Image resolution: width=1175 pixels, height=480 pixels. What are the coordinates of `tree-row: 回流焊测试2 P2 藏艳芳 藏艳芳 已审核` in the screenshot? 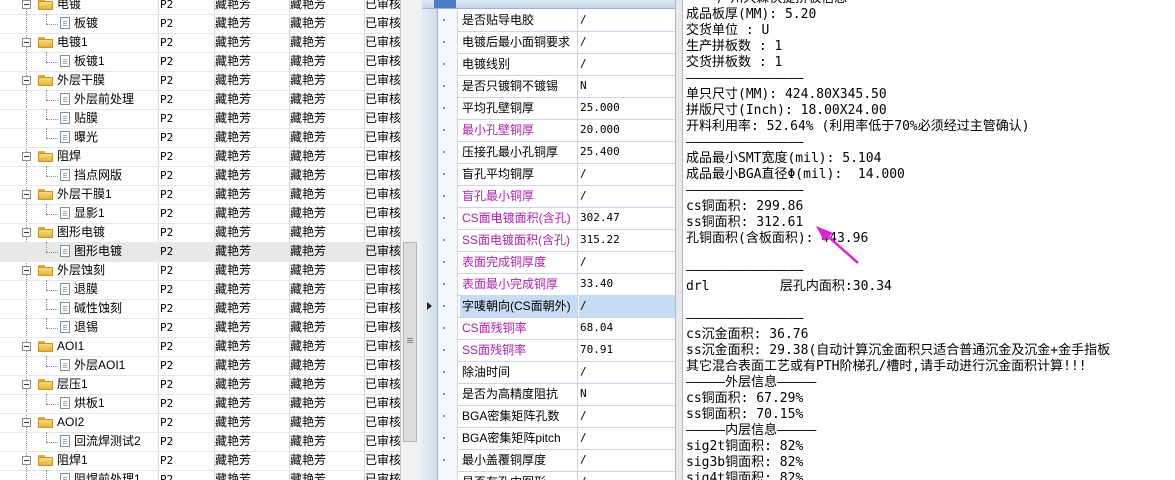 It's located at (200, 442).